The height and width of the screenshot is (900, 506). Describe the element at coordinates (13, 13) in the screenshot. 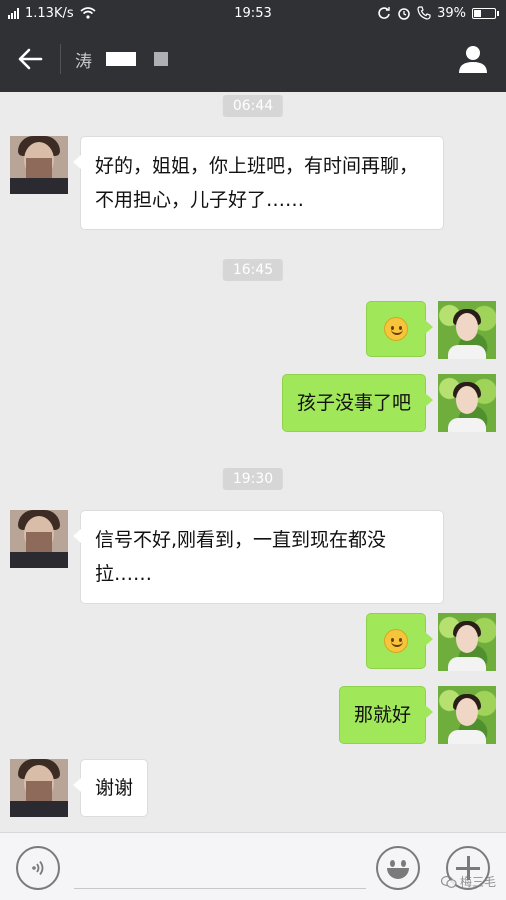

I see `signal-icon` at that location.